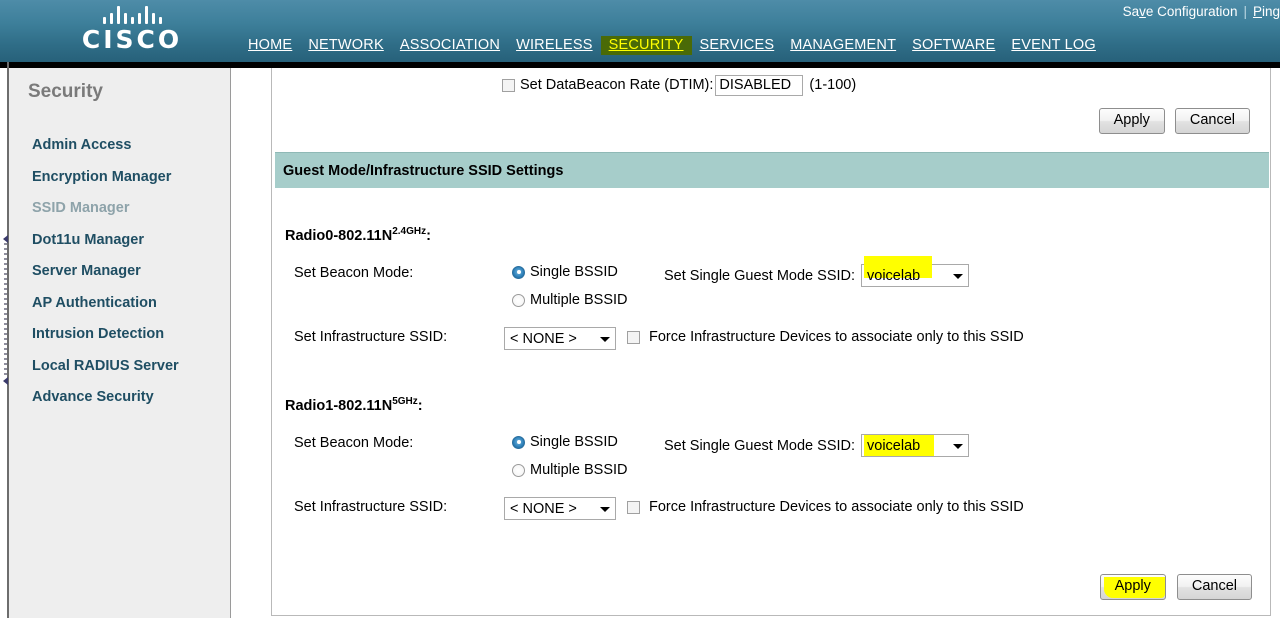  What do you see at coordinates (833, 85) in the screenshot?
I see `dtim-range-hint: (1-100)` at bounding box center [833, 85].